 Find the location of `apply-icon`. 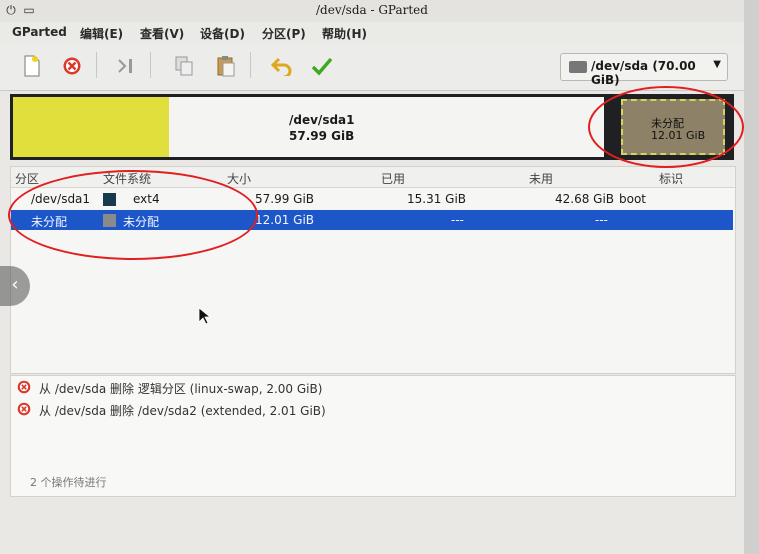

apply-icon is located at coordinates (322, 66).